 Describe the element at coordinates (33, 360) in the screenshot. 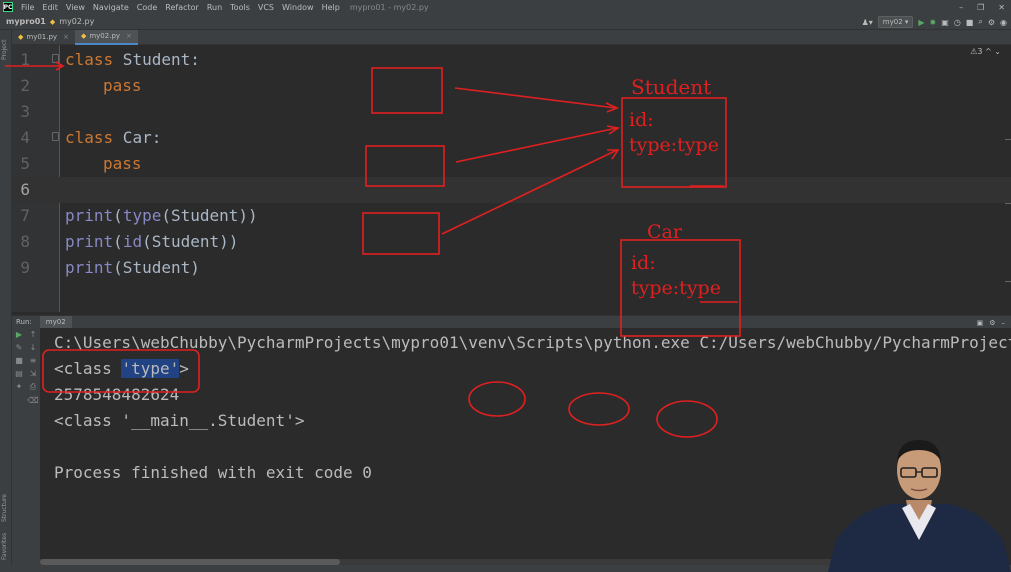

I see `soft-wrap-icon: ≡` at that location.